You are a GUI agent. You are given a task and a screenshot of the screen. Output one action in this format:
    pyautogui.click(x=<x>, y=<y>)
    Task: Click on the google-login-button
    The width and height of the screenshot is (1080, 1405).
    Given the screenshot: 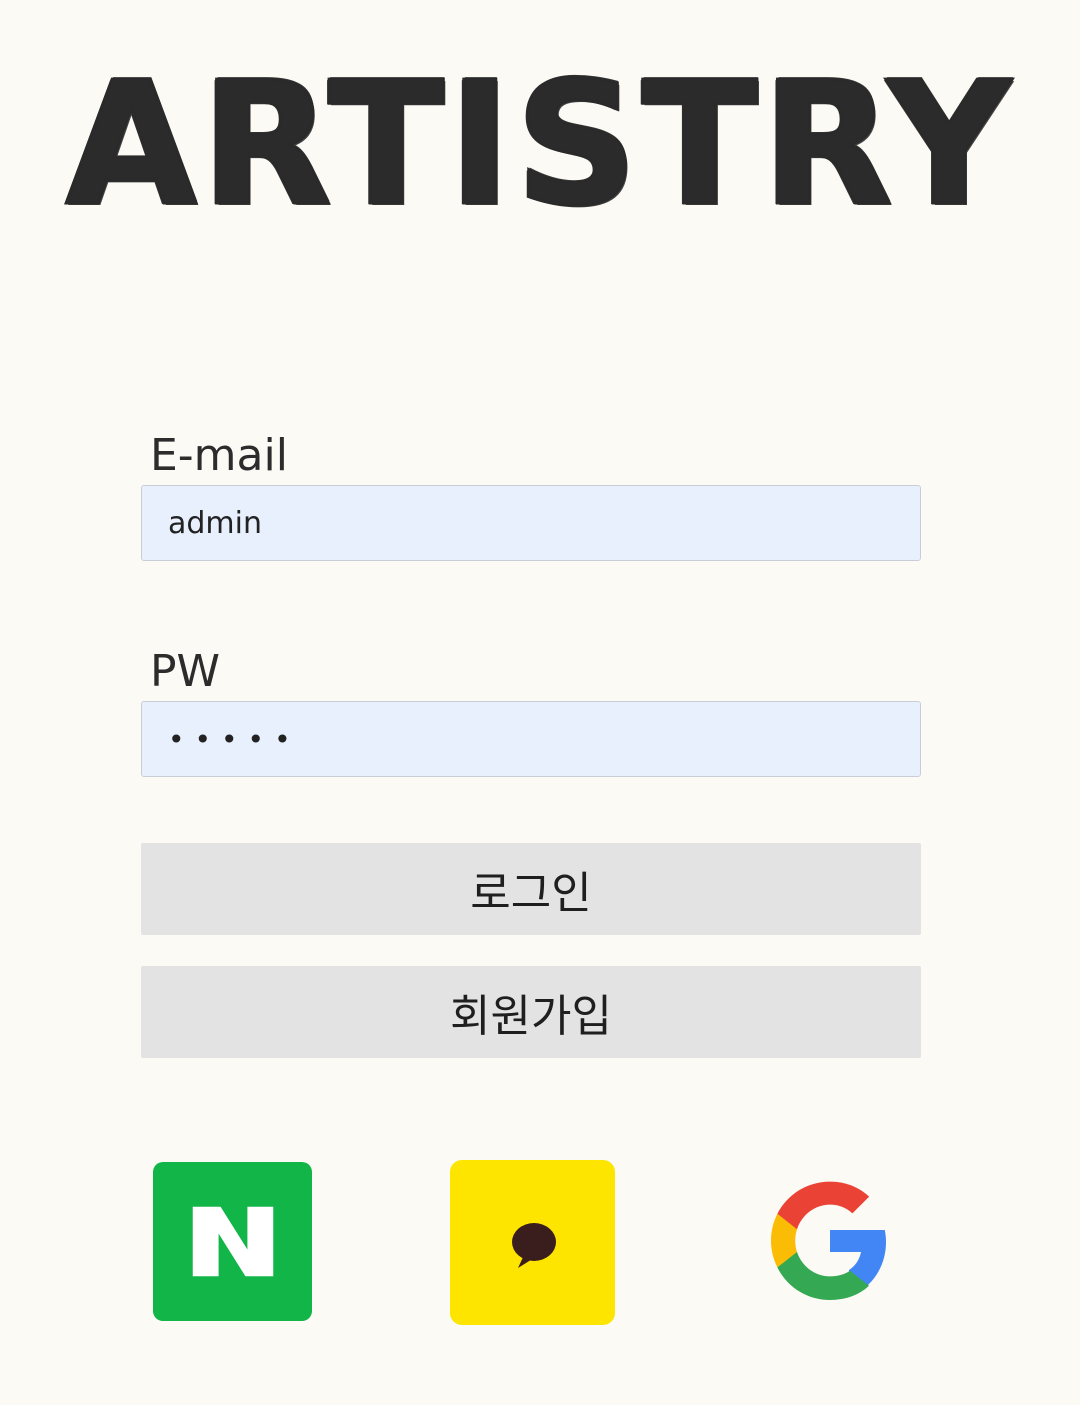 What is the action you would take?
    pyautogui.click(x=830, y=1240)
    